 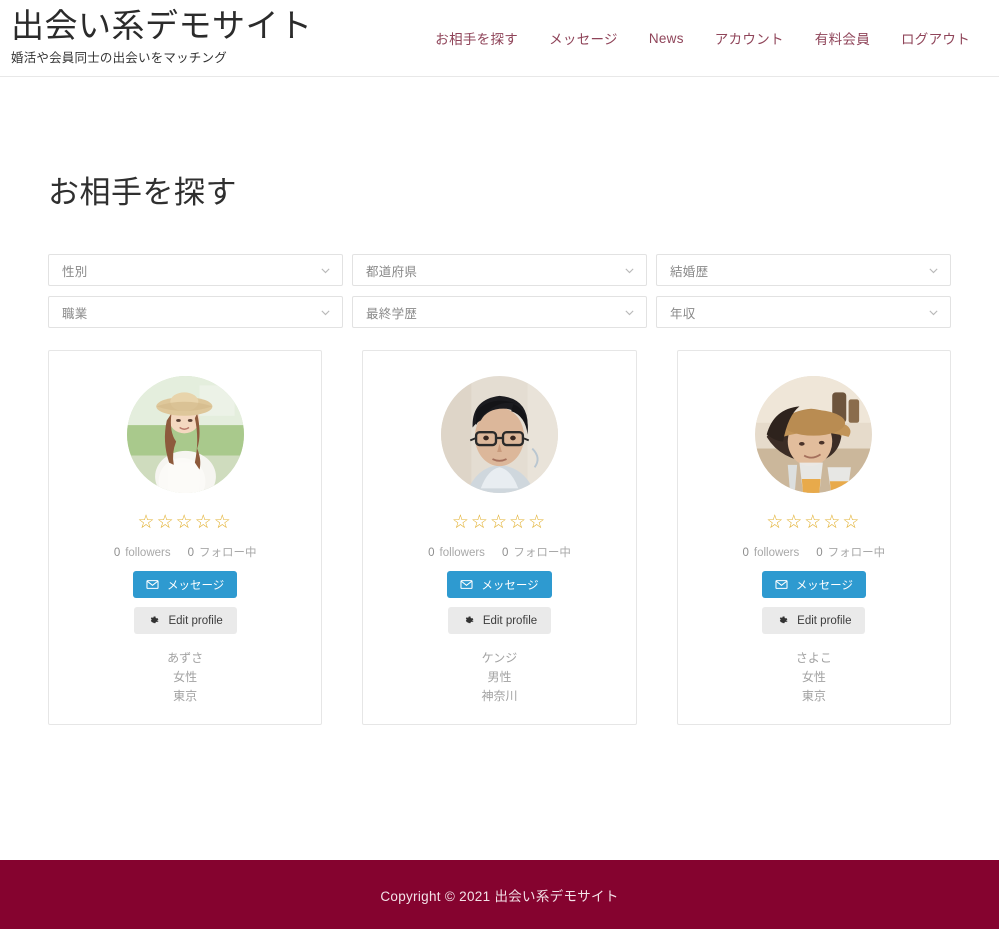 I want to click on nav-link-news: News, so click(x=666, y=38).